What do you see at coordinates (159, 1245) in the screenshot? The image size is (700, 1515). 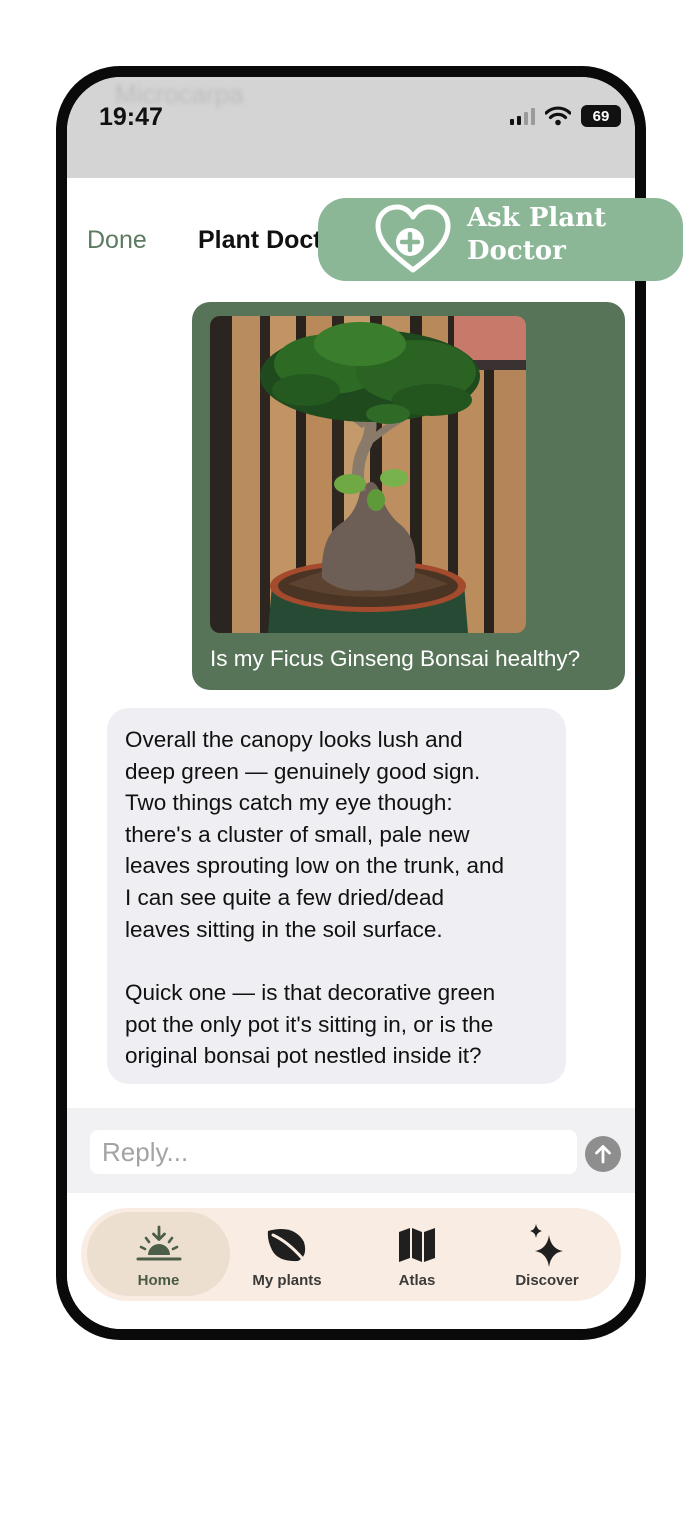 I see `sunrise-icon` at bounding box center [159, 1245].